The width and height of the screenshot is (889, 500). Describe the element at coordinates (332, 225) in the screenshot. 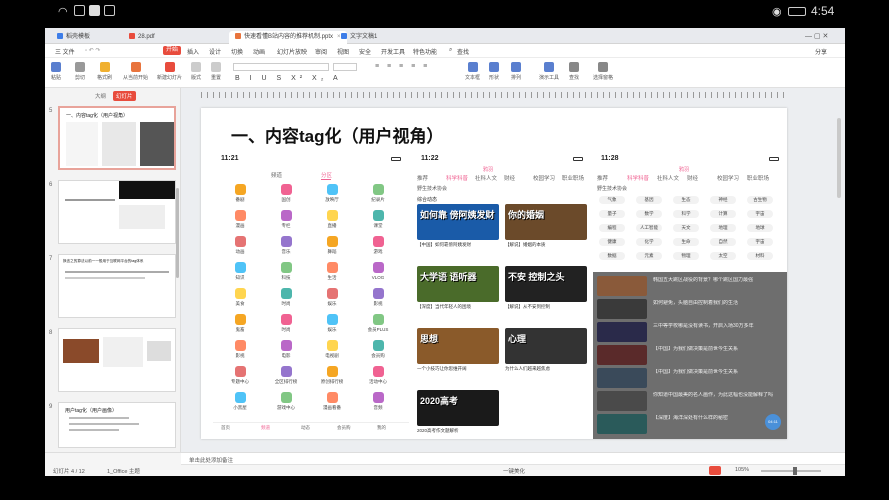

I see `channel-label: 直播` at that location.